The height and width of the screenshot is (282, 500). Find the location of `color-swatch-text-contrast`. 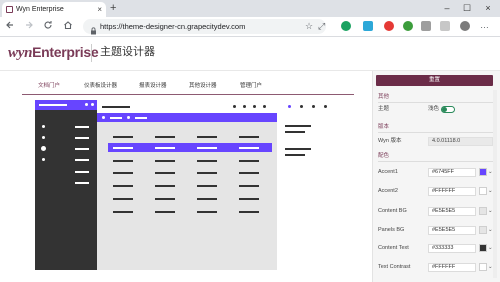

color-swatch-text-contrast is located at coordinates (483, 267).